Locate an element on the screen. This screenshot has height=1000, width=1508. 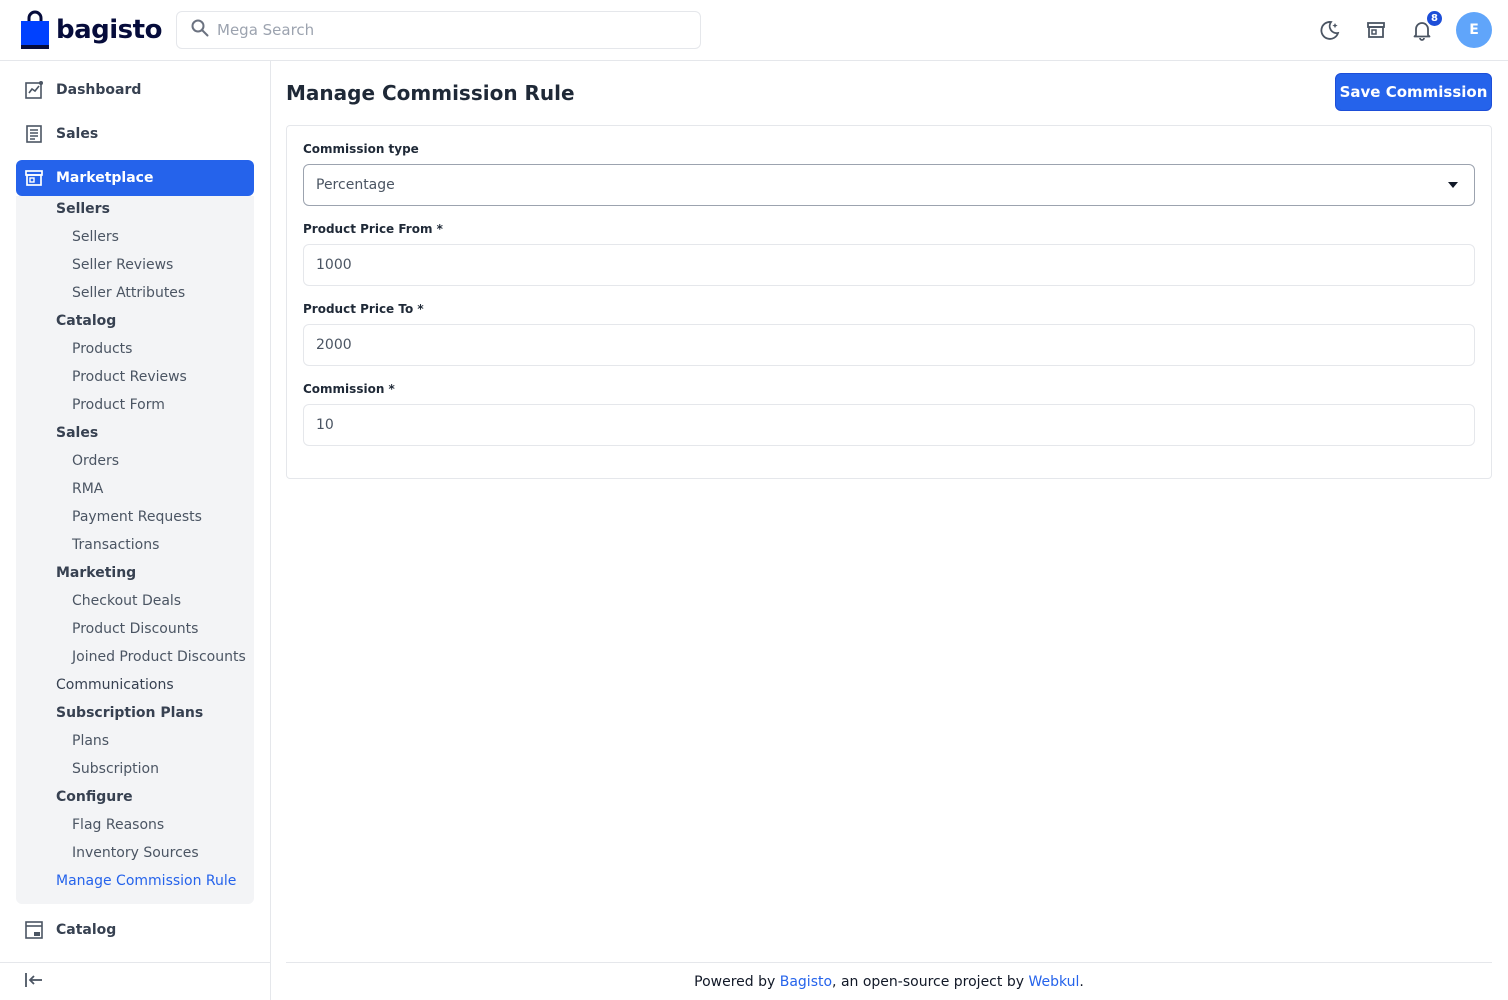
sidebar-subitem: Seller Reviews is located at coordinates (122, 265).